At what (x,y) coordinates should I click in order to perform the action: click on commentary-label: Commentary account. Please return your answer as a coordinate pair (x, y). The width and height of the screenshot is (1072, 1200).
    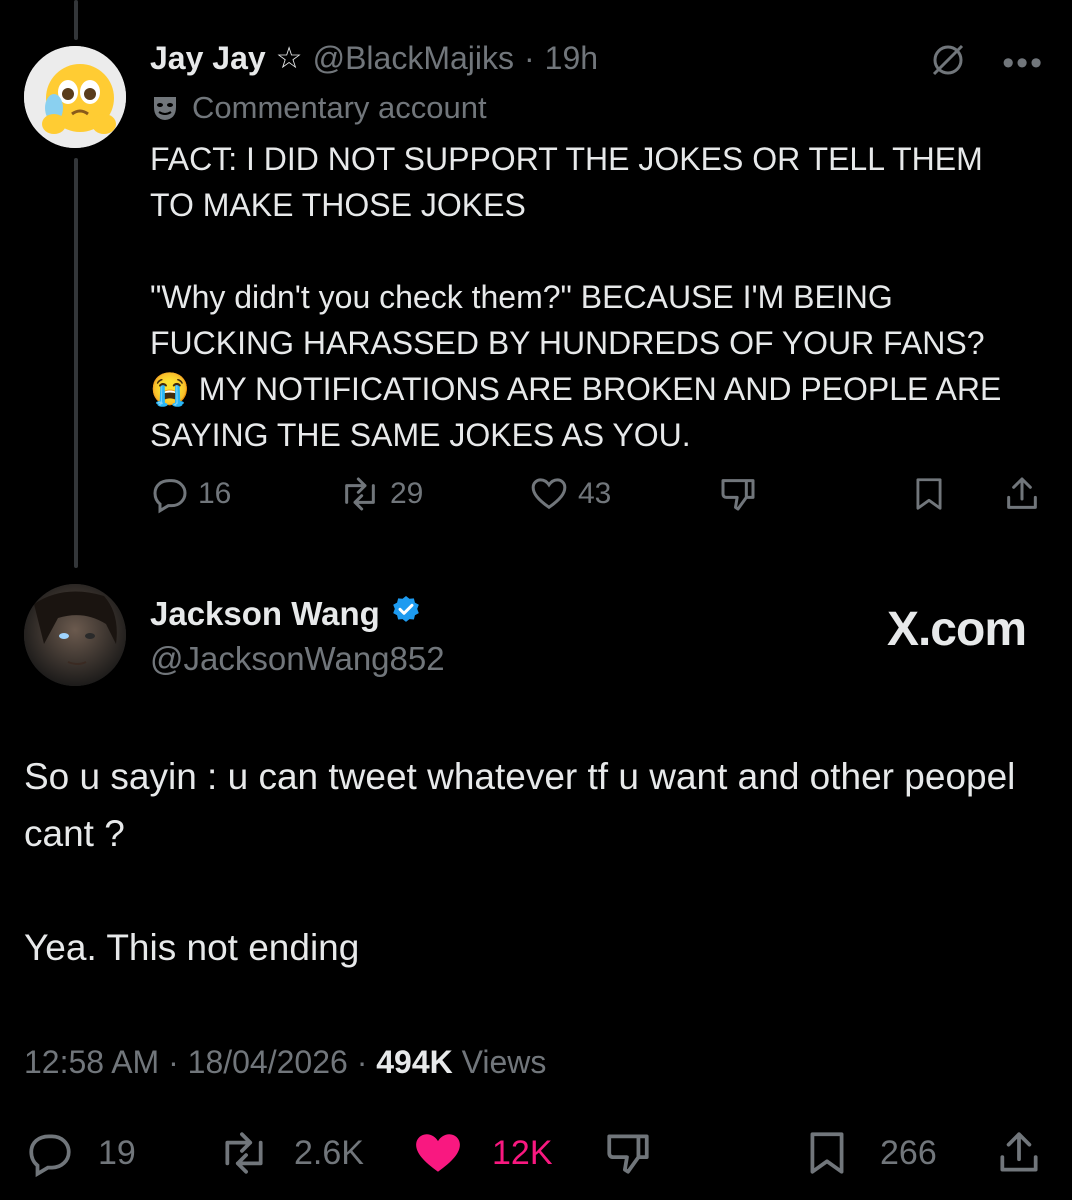
    Looking at the image, I should click on (318, 108).